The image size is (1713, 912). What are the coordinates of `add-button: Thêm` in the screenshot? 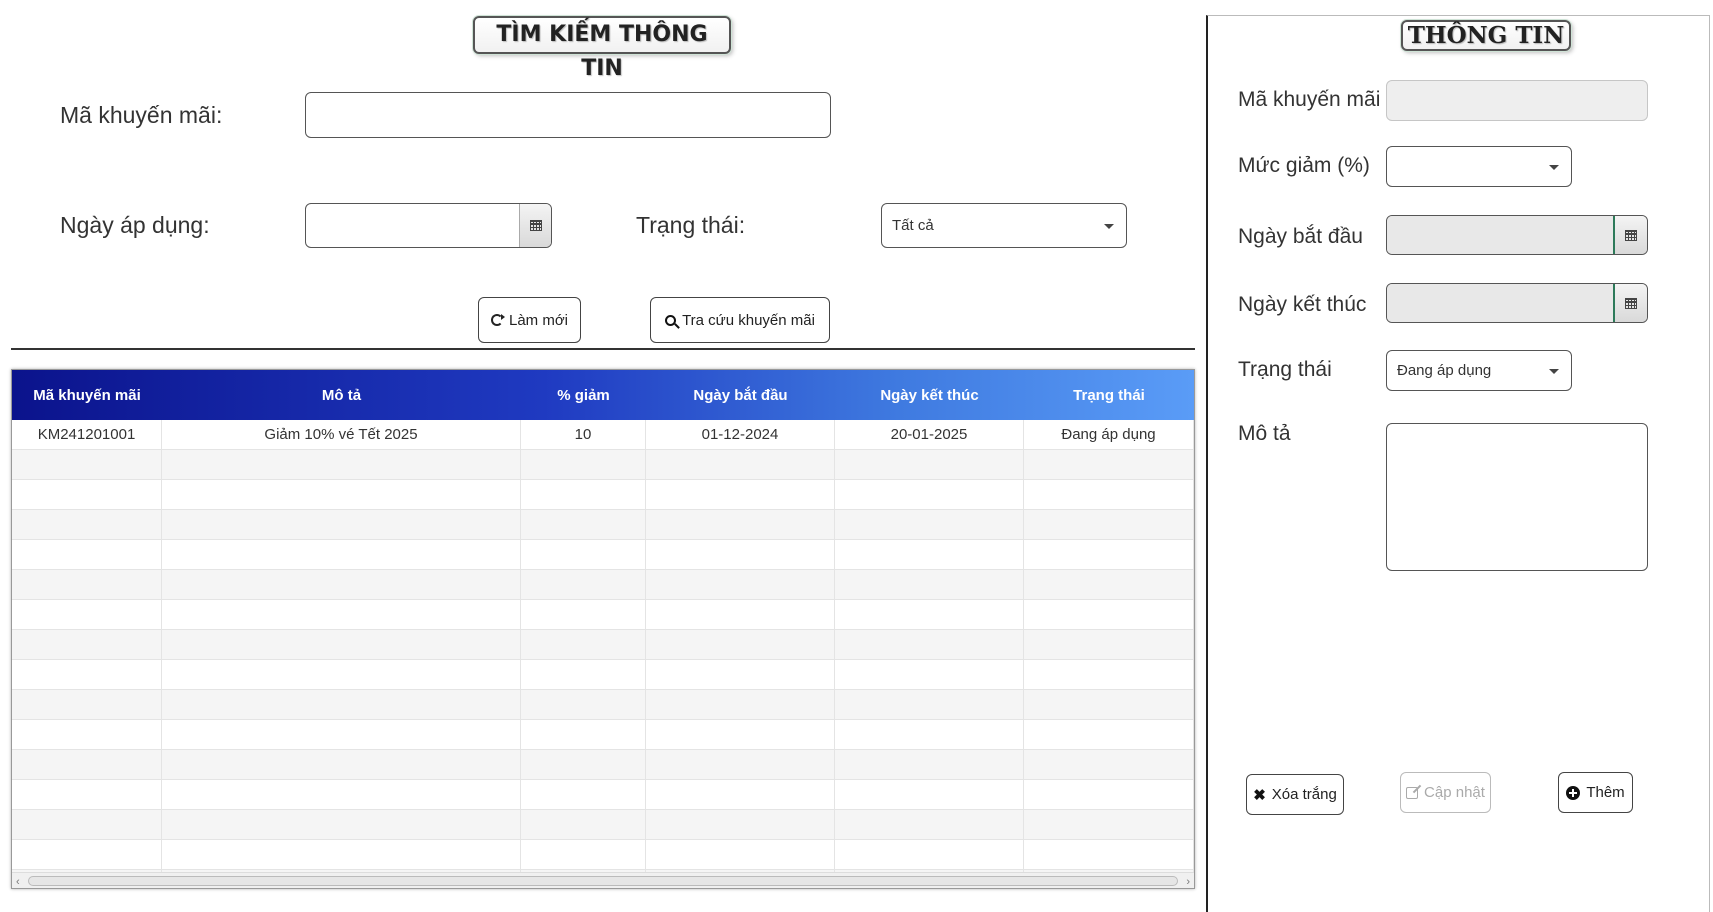 It's located at (1595, 792).